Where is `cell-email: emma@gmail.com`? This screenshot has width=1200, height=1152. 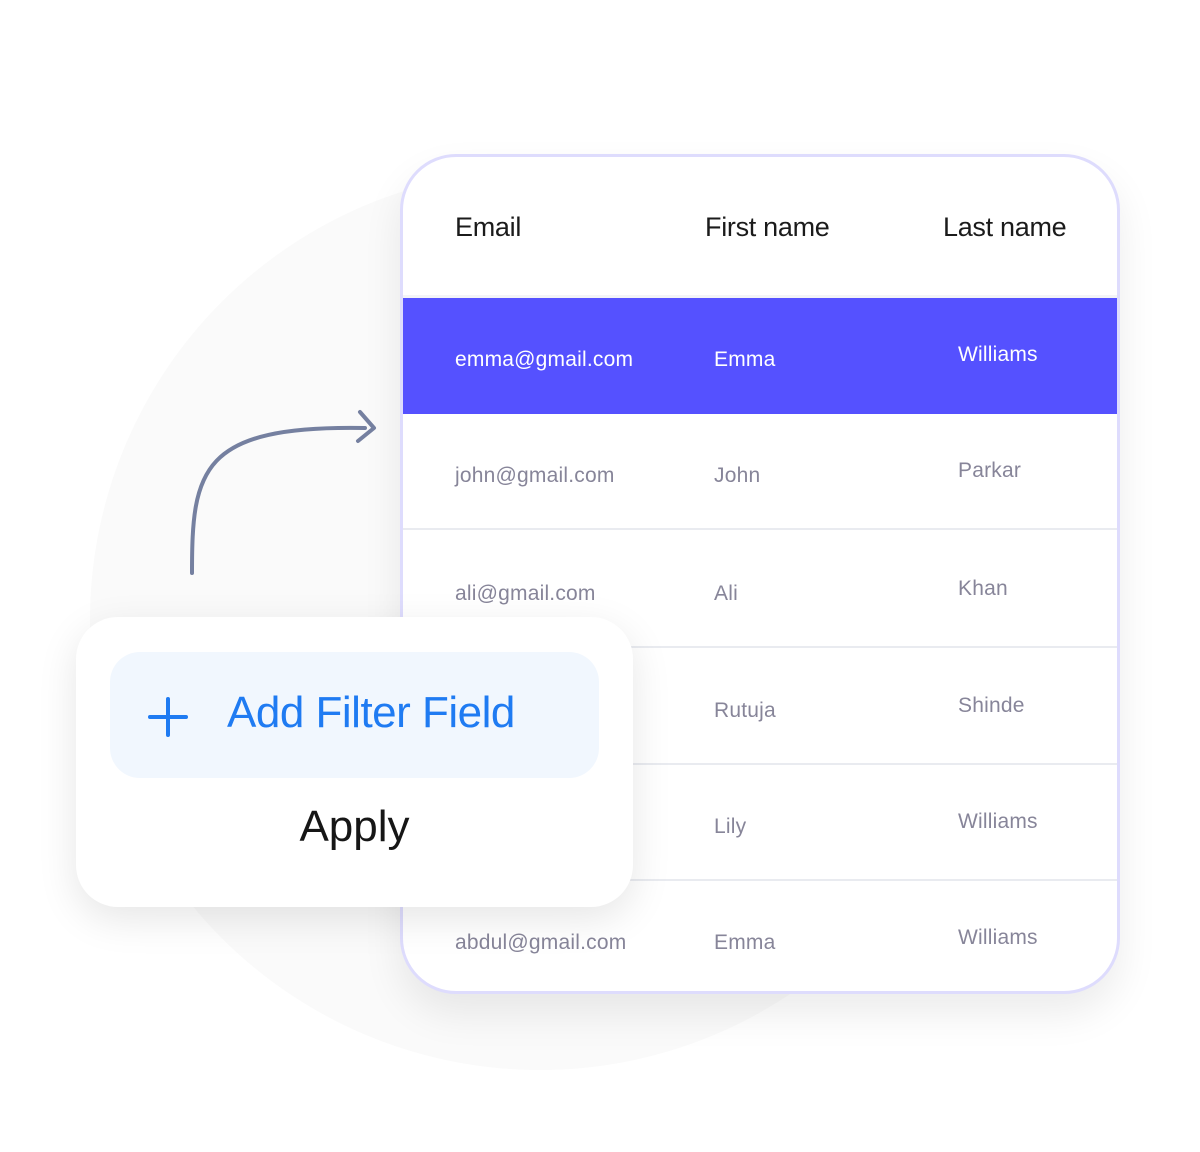 cell-email: emma@gmail.com is located at coordinates (544, 359).